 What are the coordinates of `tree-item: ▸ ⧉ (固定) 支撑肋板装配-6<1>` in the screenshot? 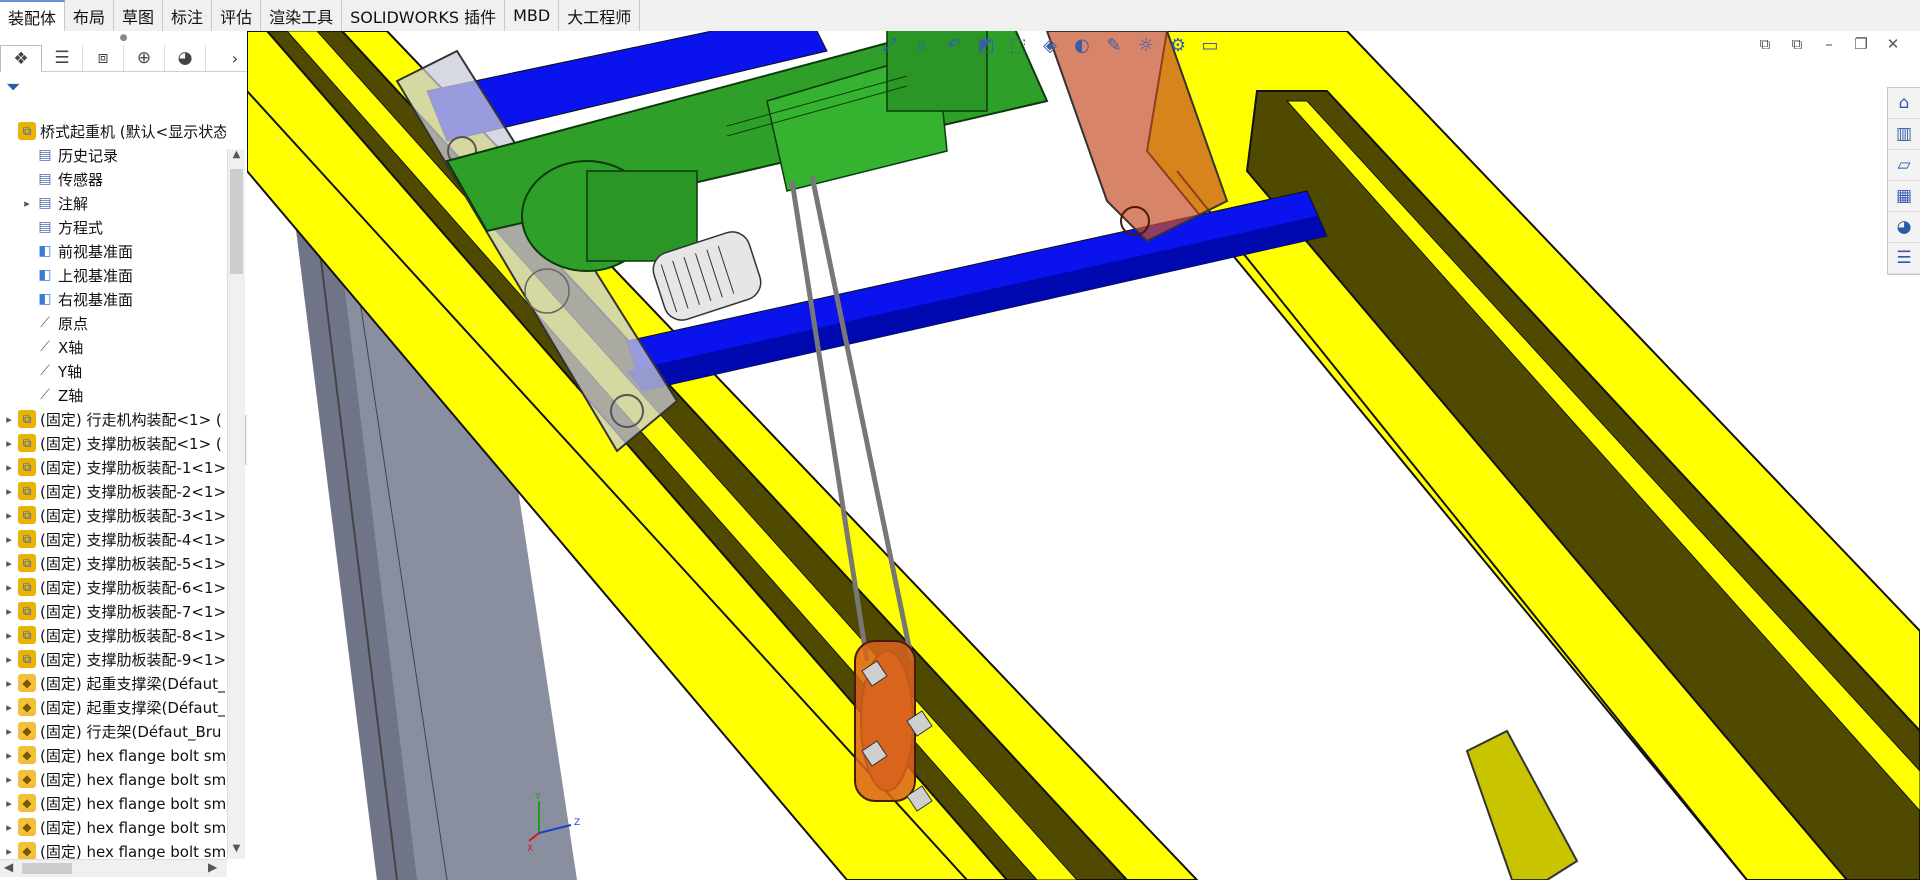 It's located at (113, 587).